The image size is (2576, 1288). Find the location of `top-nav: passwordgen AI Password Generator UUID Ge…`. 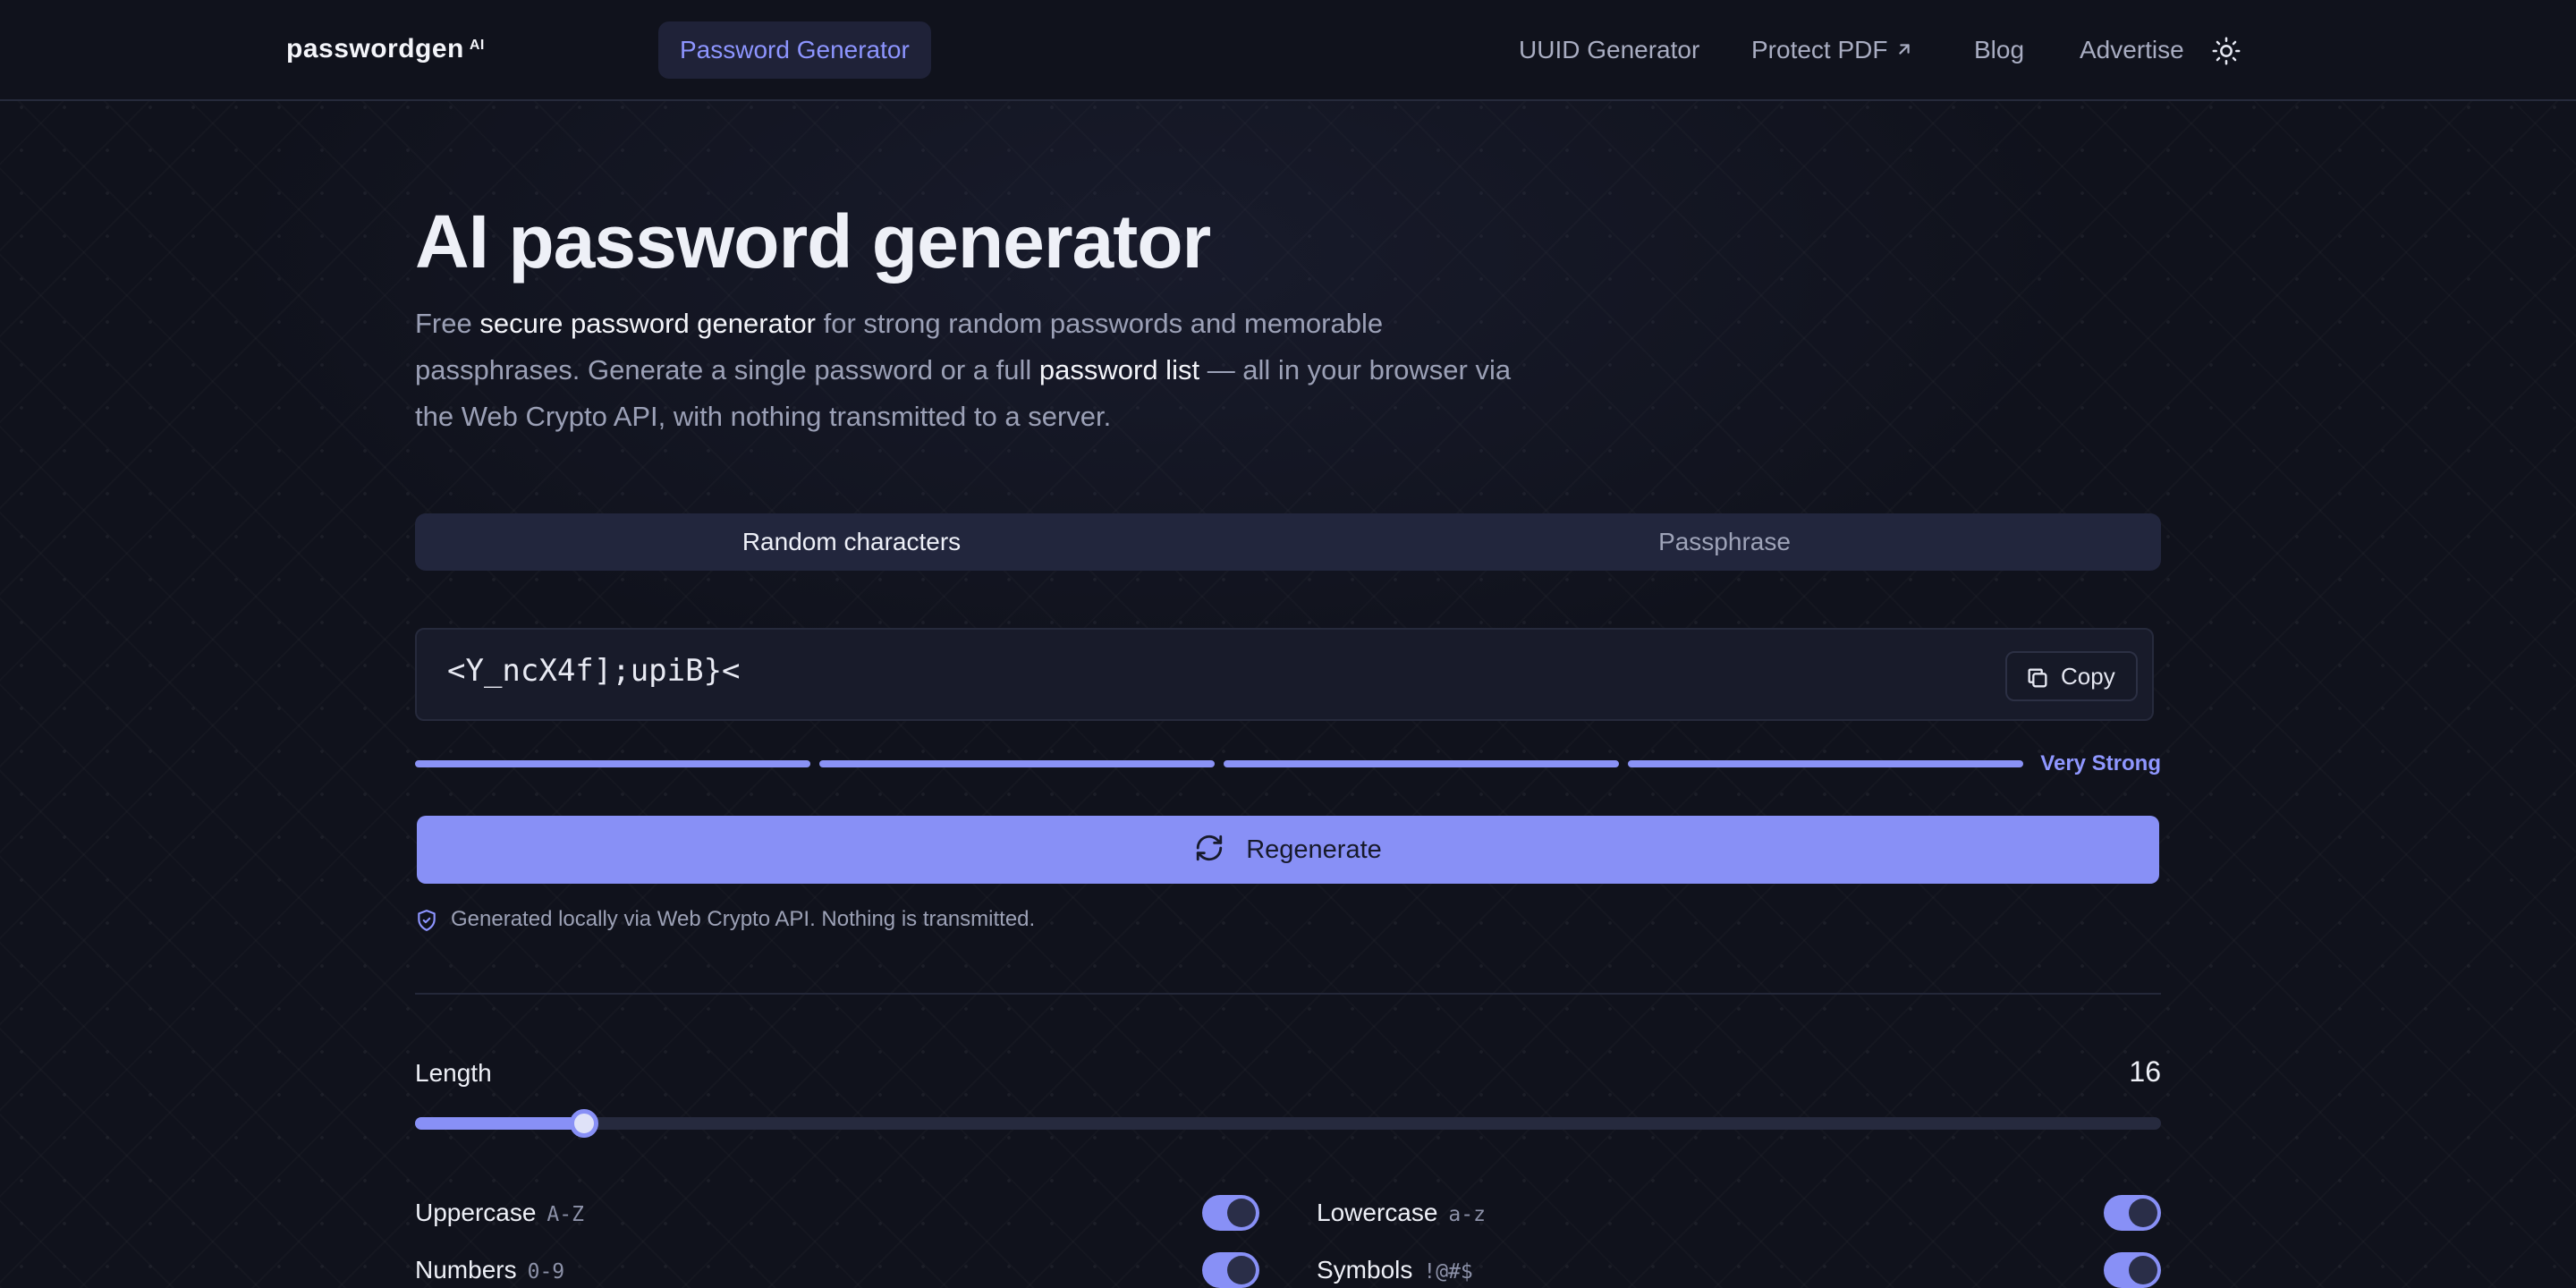

top-nav: passwordgen AI Password Generator UUID Ge… is located at coordinates (1288, 50).